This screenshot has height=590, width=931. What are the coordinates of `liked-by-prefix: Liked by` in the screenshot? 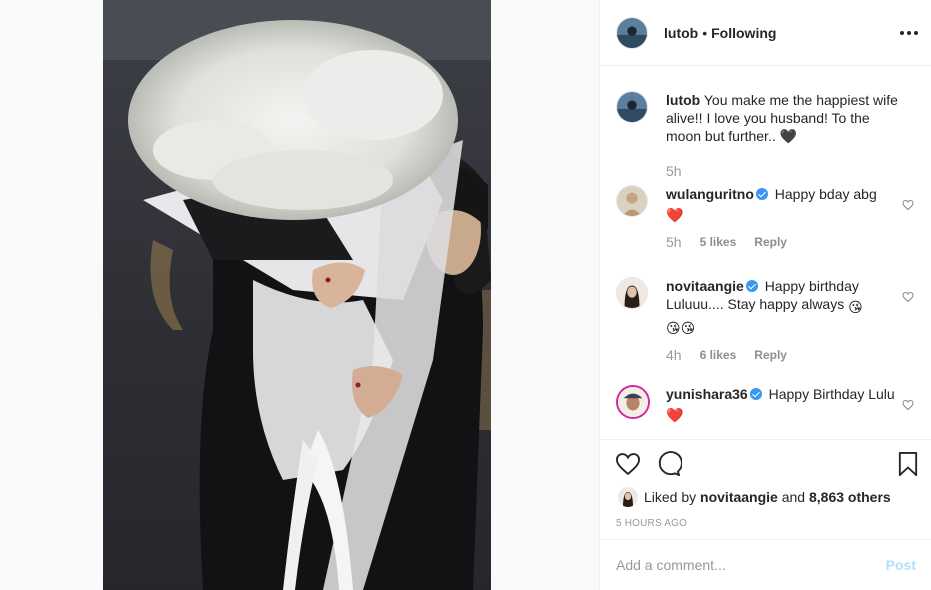 It's located at (670, 497).